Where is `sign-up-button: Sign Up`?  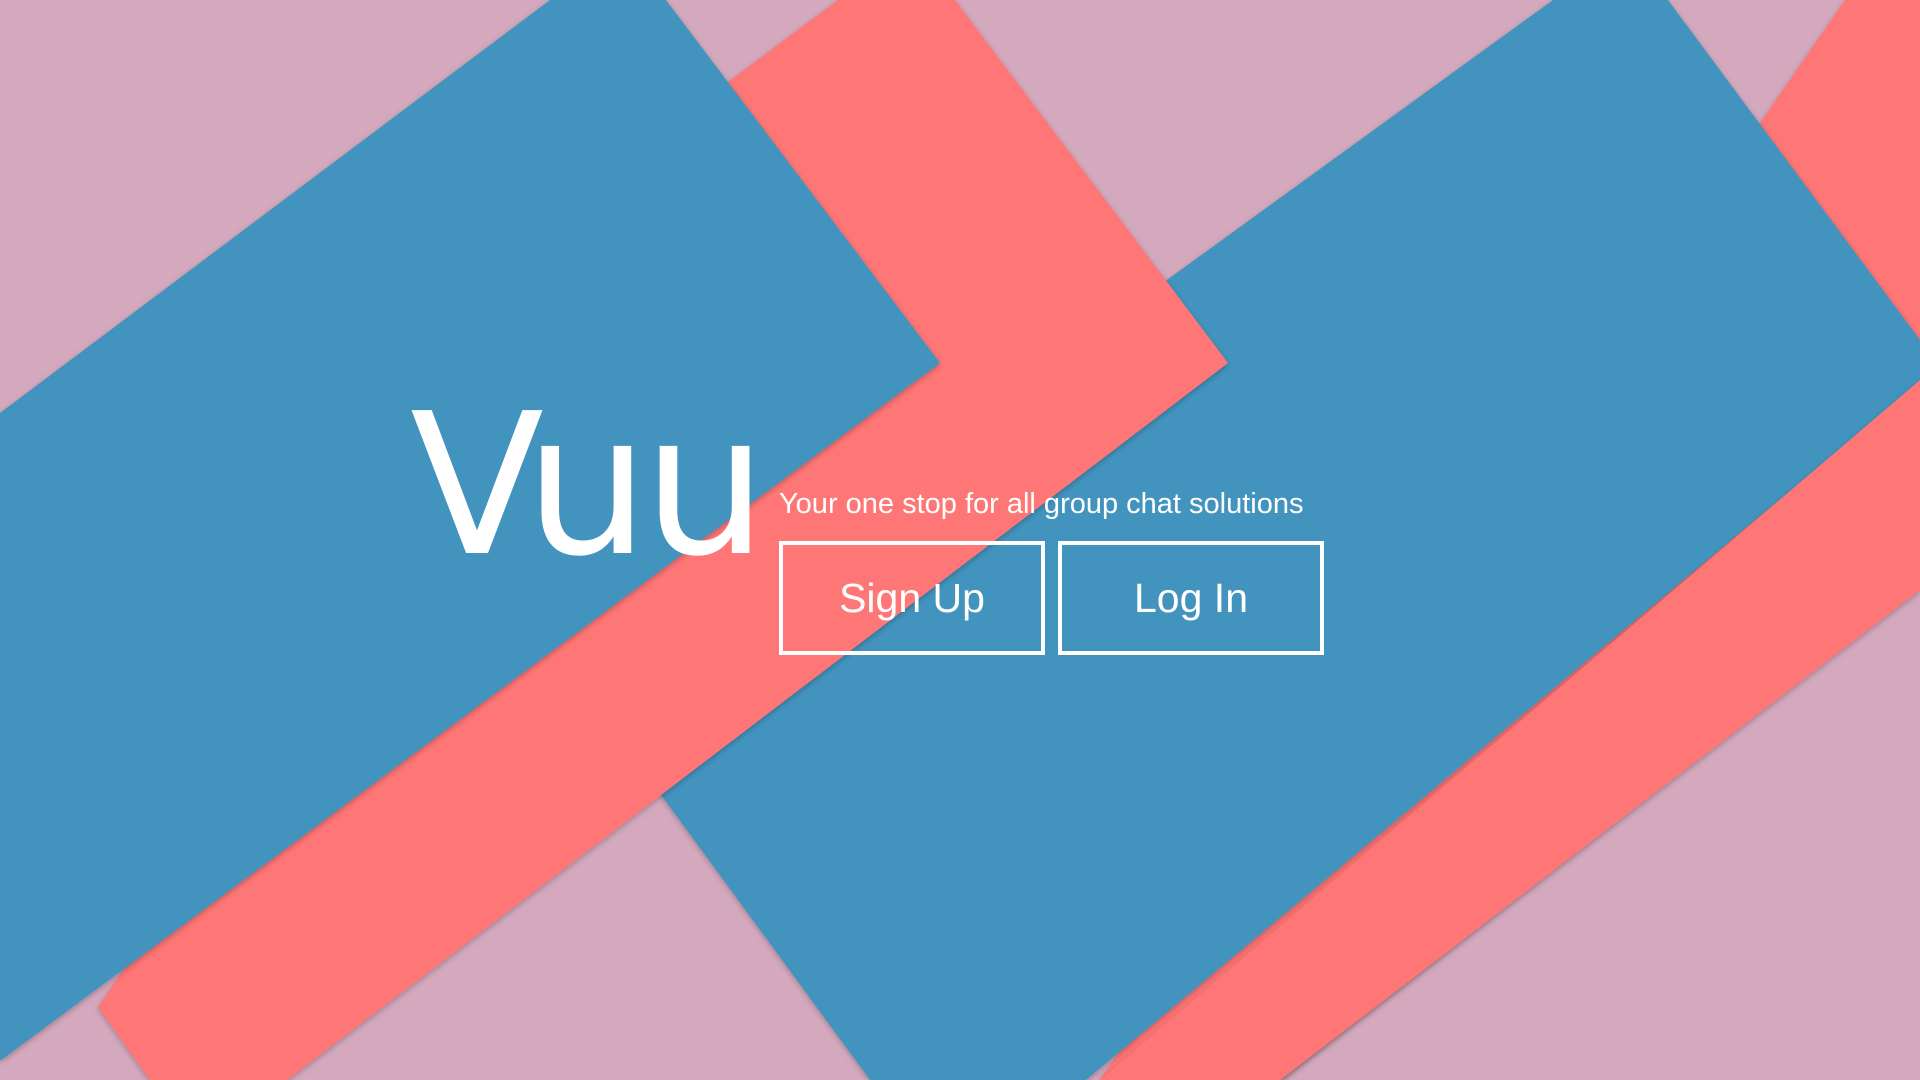 sign-up-button: Sign Up is located at coordinates (912, 598).